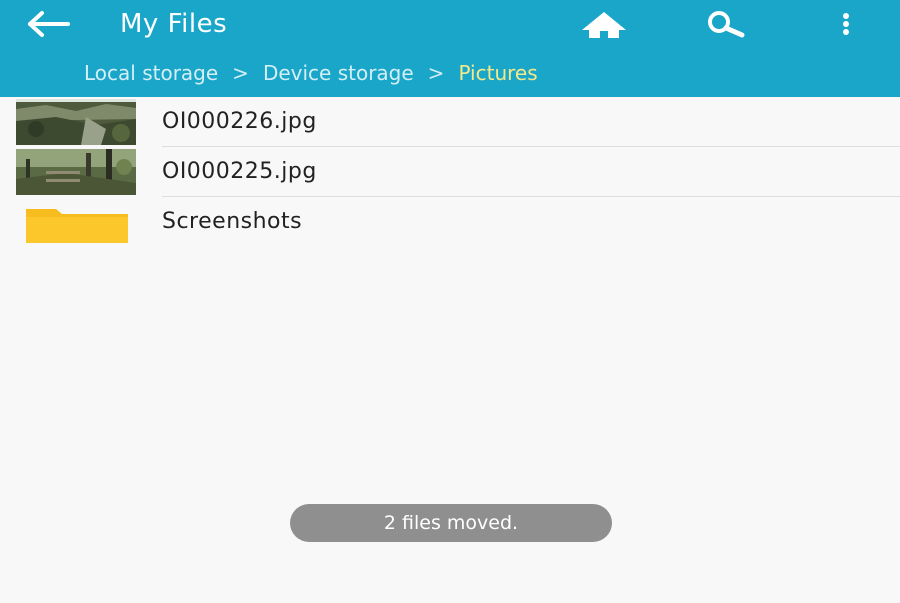 The image size is (900, 603). What do you see at coordinates (450, 222) in the screenshot?
I see `list-item: Screenshots` at bounding box center [450, 222].